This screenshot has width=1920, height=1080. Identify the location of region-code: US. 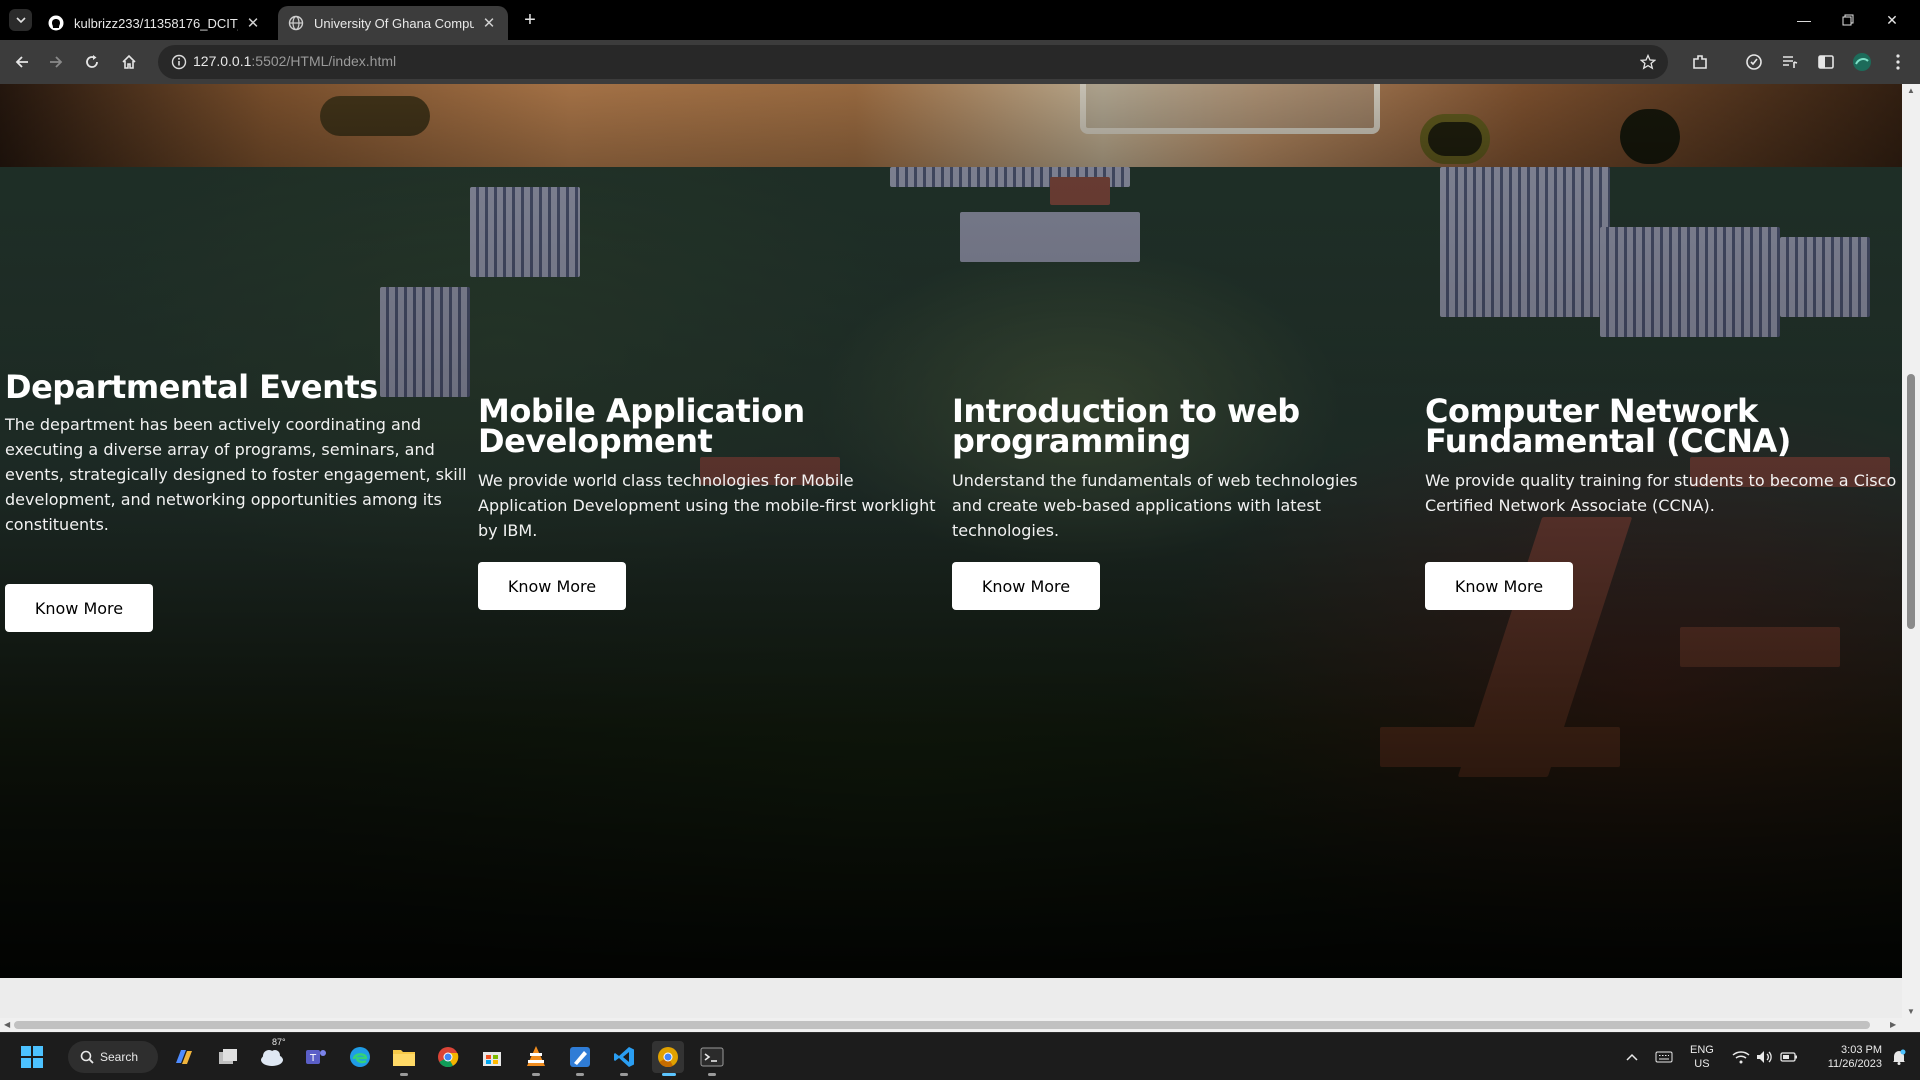
(1702, 1064).